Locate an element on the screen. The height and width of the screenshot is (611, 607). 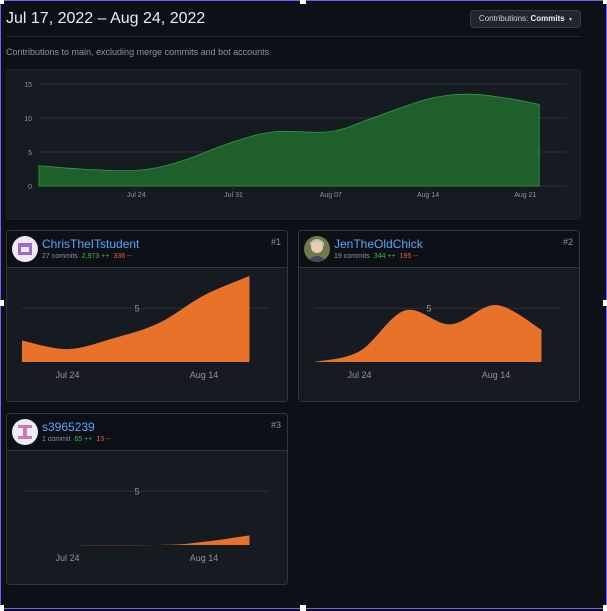
x-tick-label: Aug 07 is located at coordinates (331, 195).